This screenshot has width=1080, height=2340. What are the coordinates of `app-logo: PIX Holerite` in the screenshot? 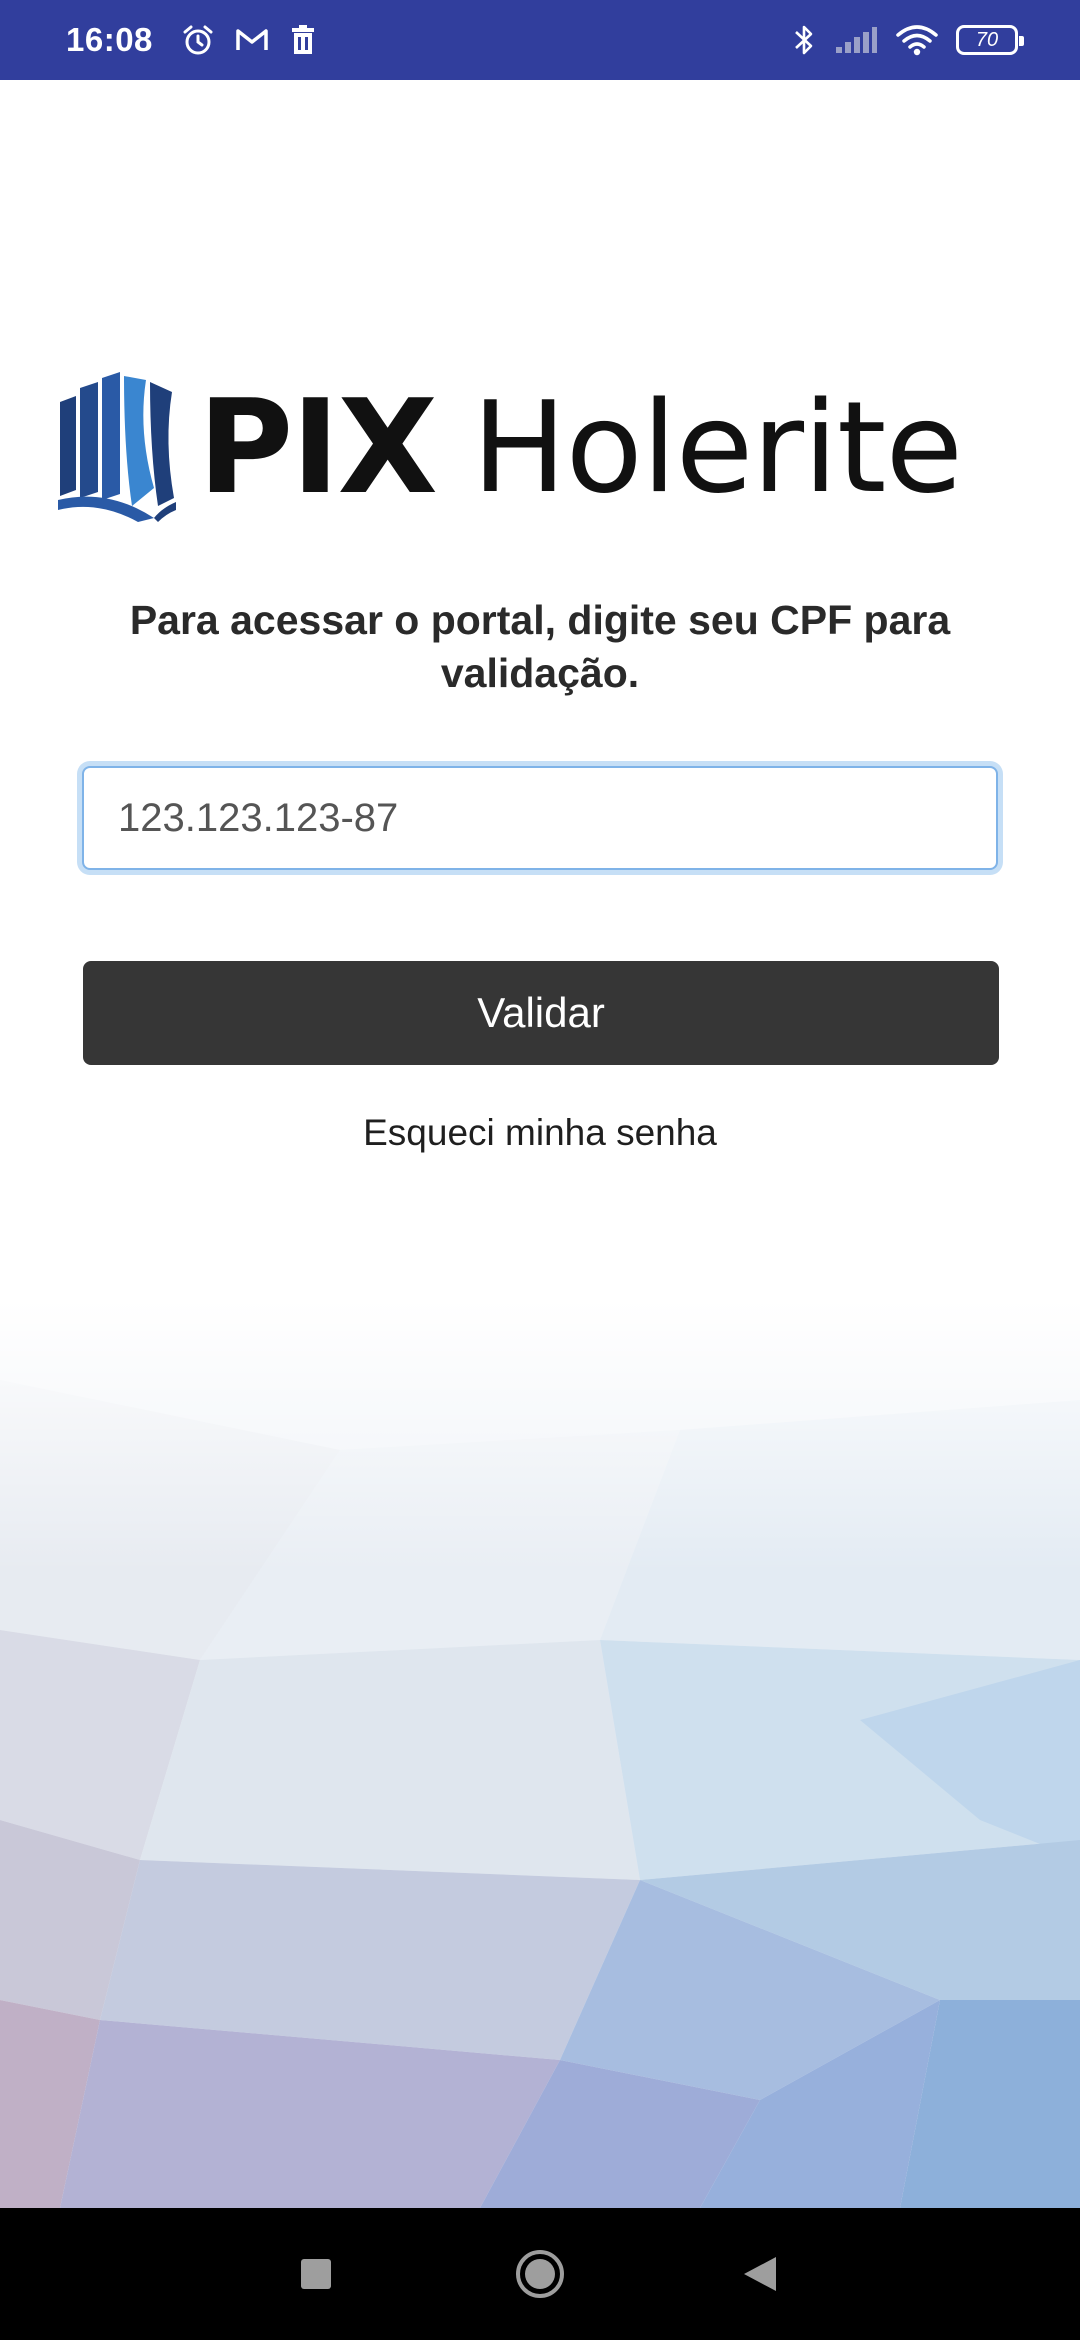 It's located at (543, 447).